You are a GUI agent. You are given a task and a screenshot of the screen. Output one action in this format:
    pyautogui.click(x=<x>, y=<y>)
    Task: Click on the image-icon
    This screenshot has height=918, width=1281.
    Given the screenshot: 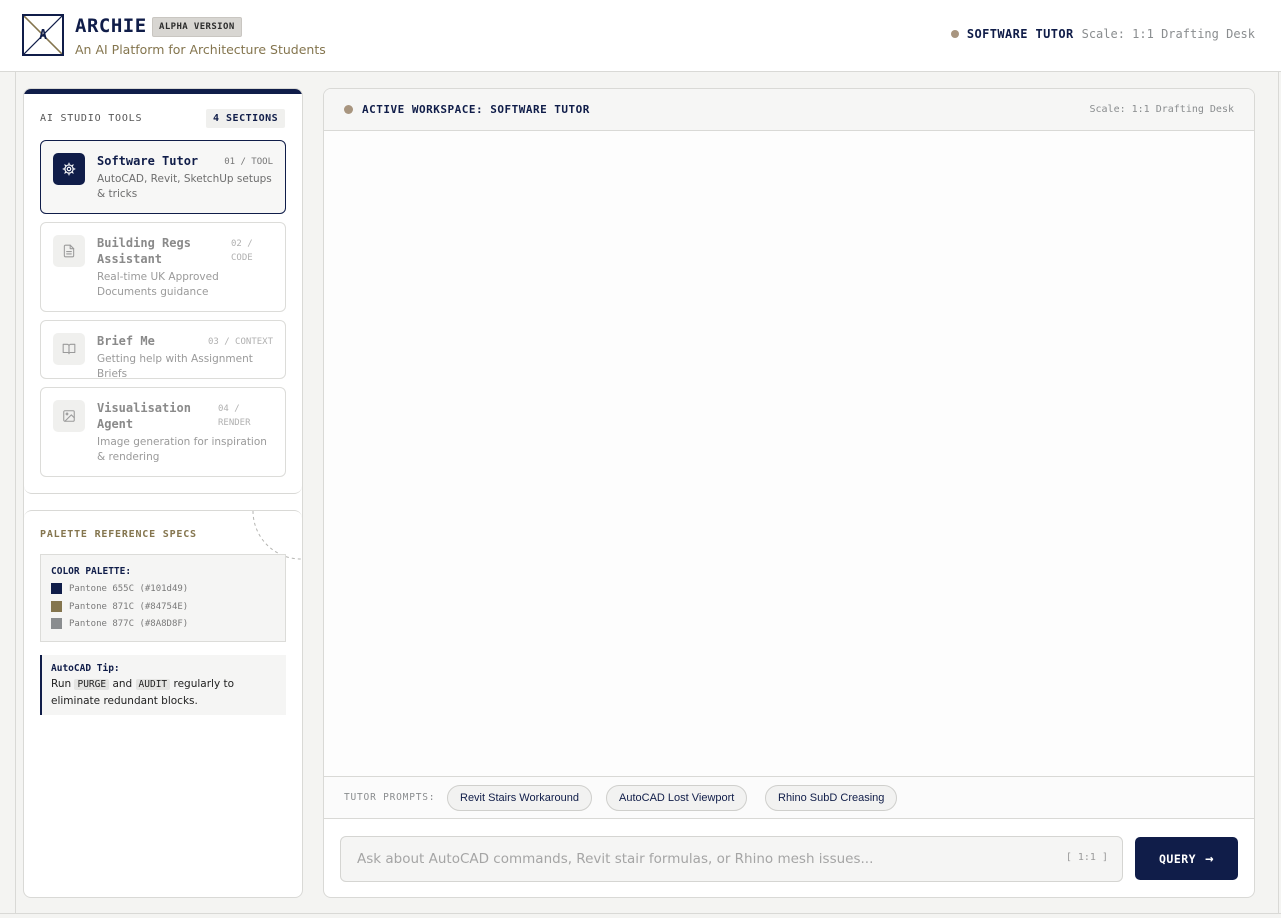 What is the action you would take?
    pyautogui.click(x=69, y=416)
    